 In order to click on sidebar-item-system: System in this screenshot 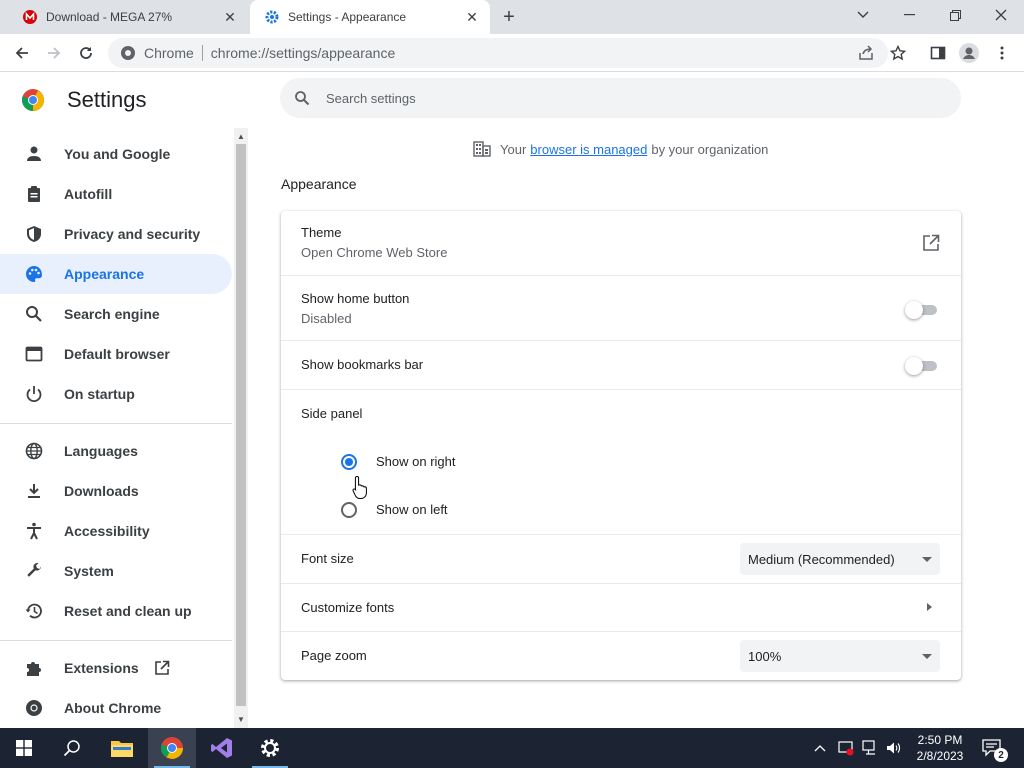, I will do `click(116, 571)`.